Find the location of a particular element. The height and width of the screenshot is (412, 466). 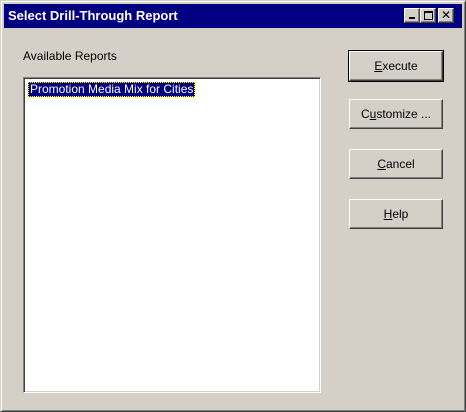

list-item: Promotion Media Mix for Cities is located at coordinates (112, 89).